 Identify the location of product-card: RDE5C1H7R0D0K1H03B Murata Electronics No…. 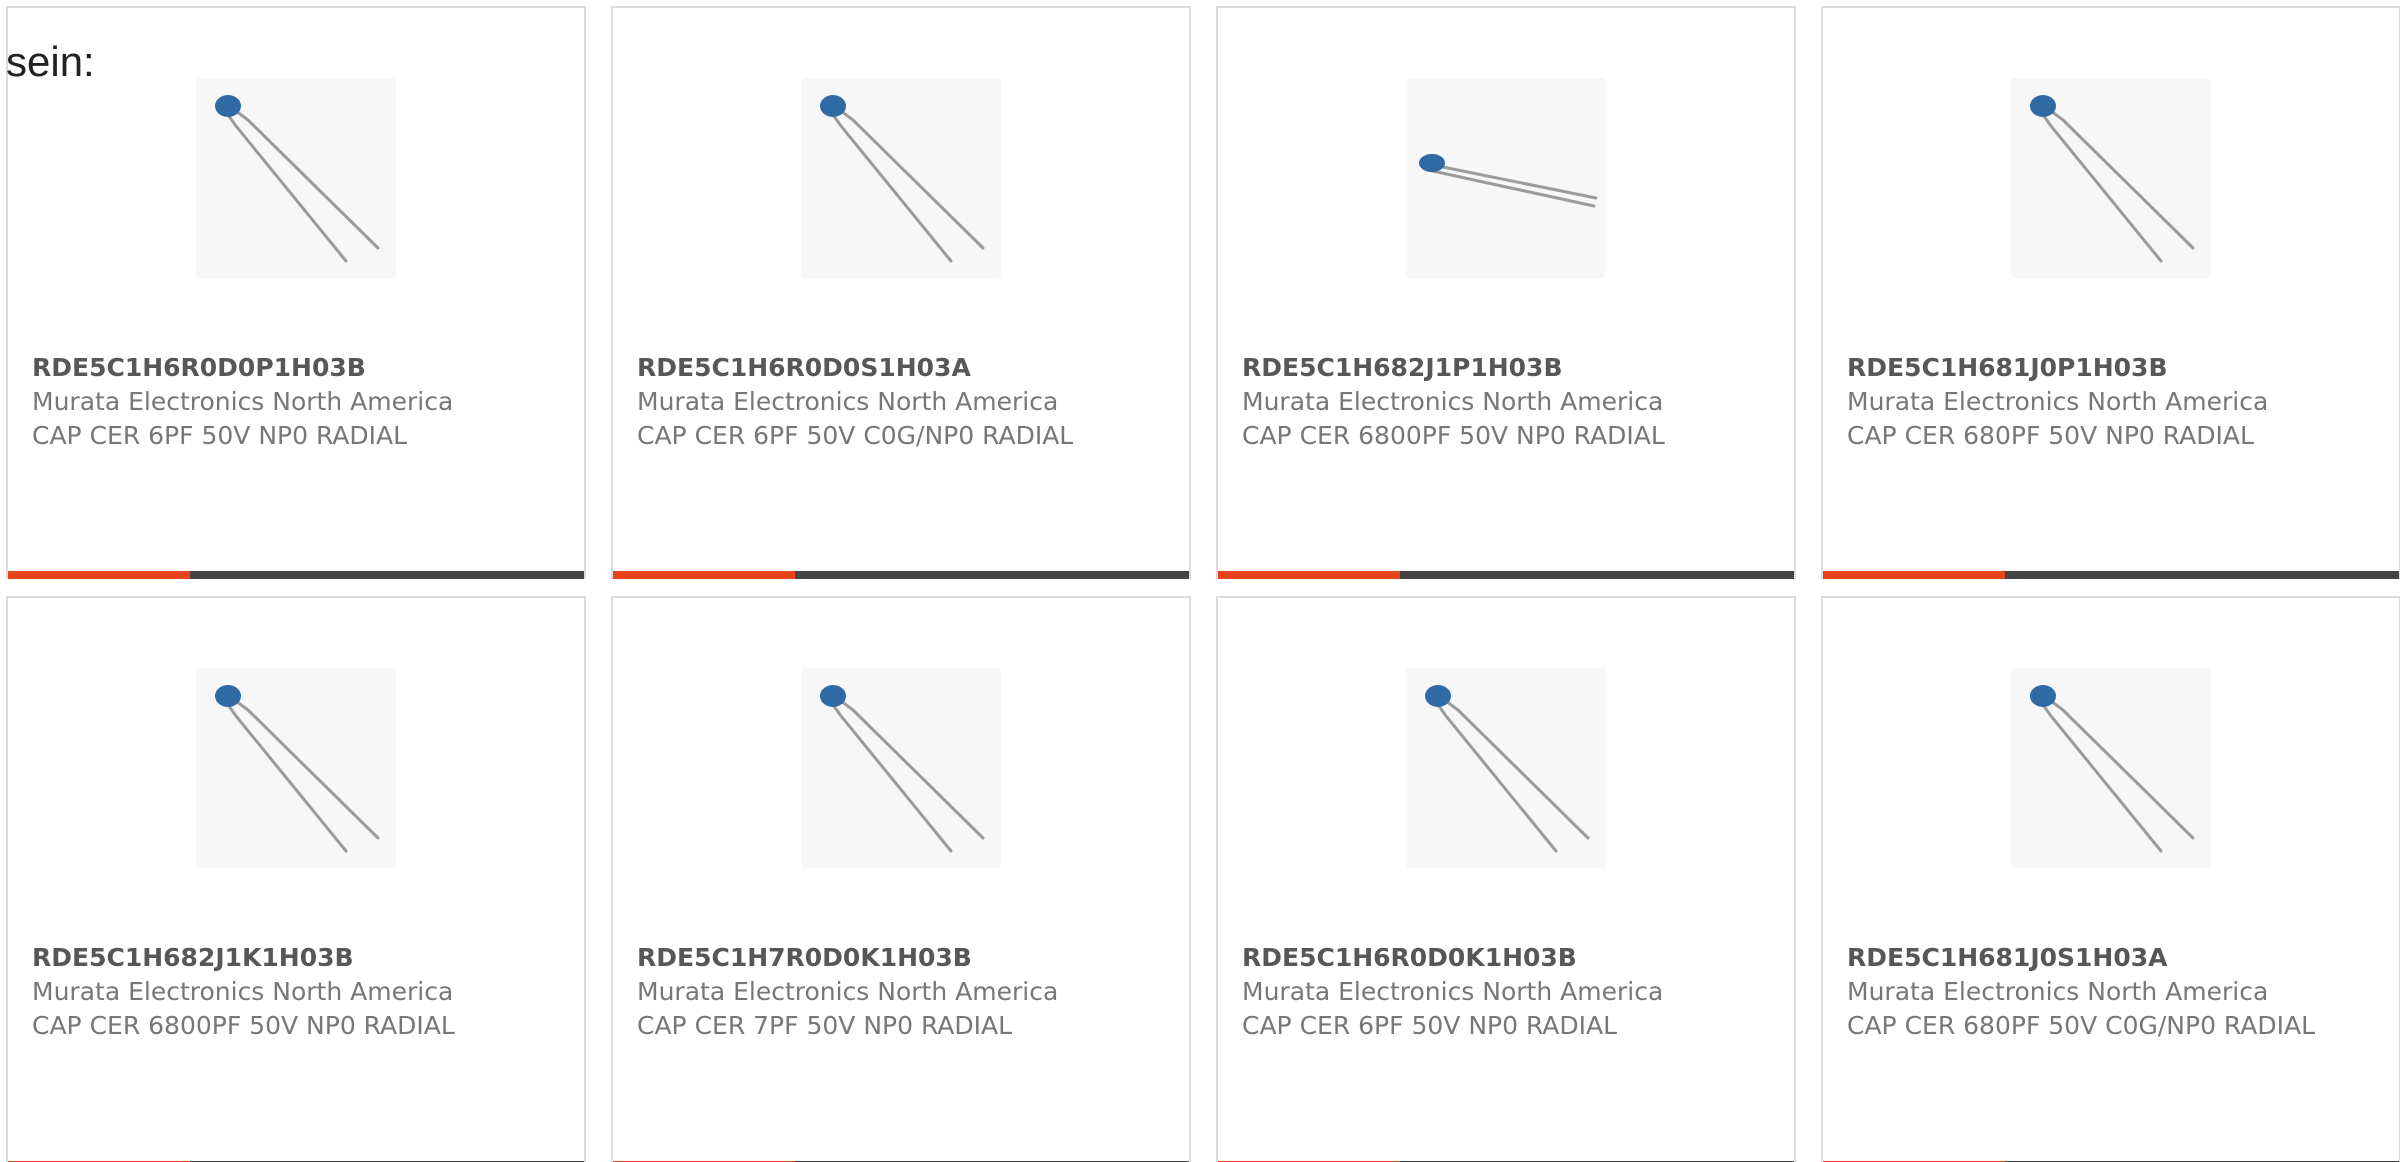
(901, 879).